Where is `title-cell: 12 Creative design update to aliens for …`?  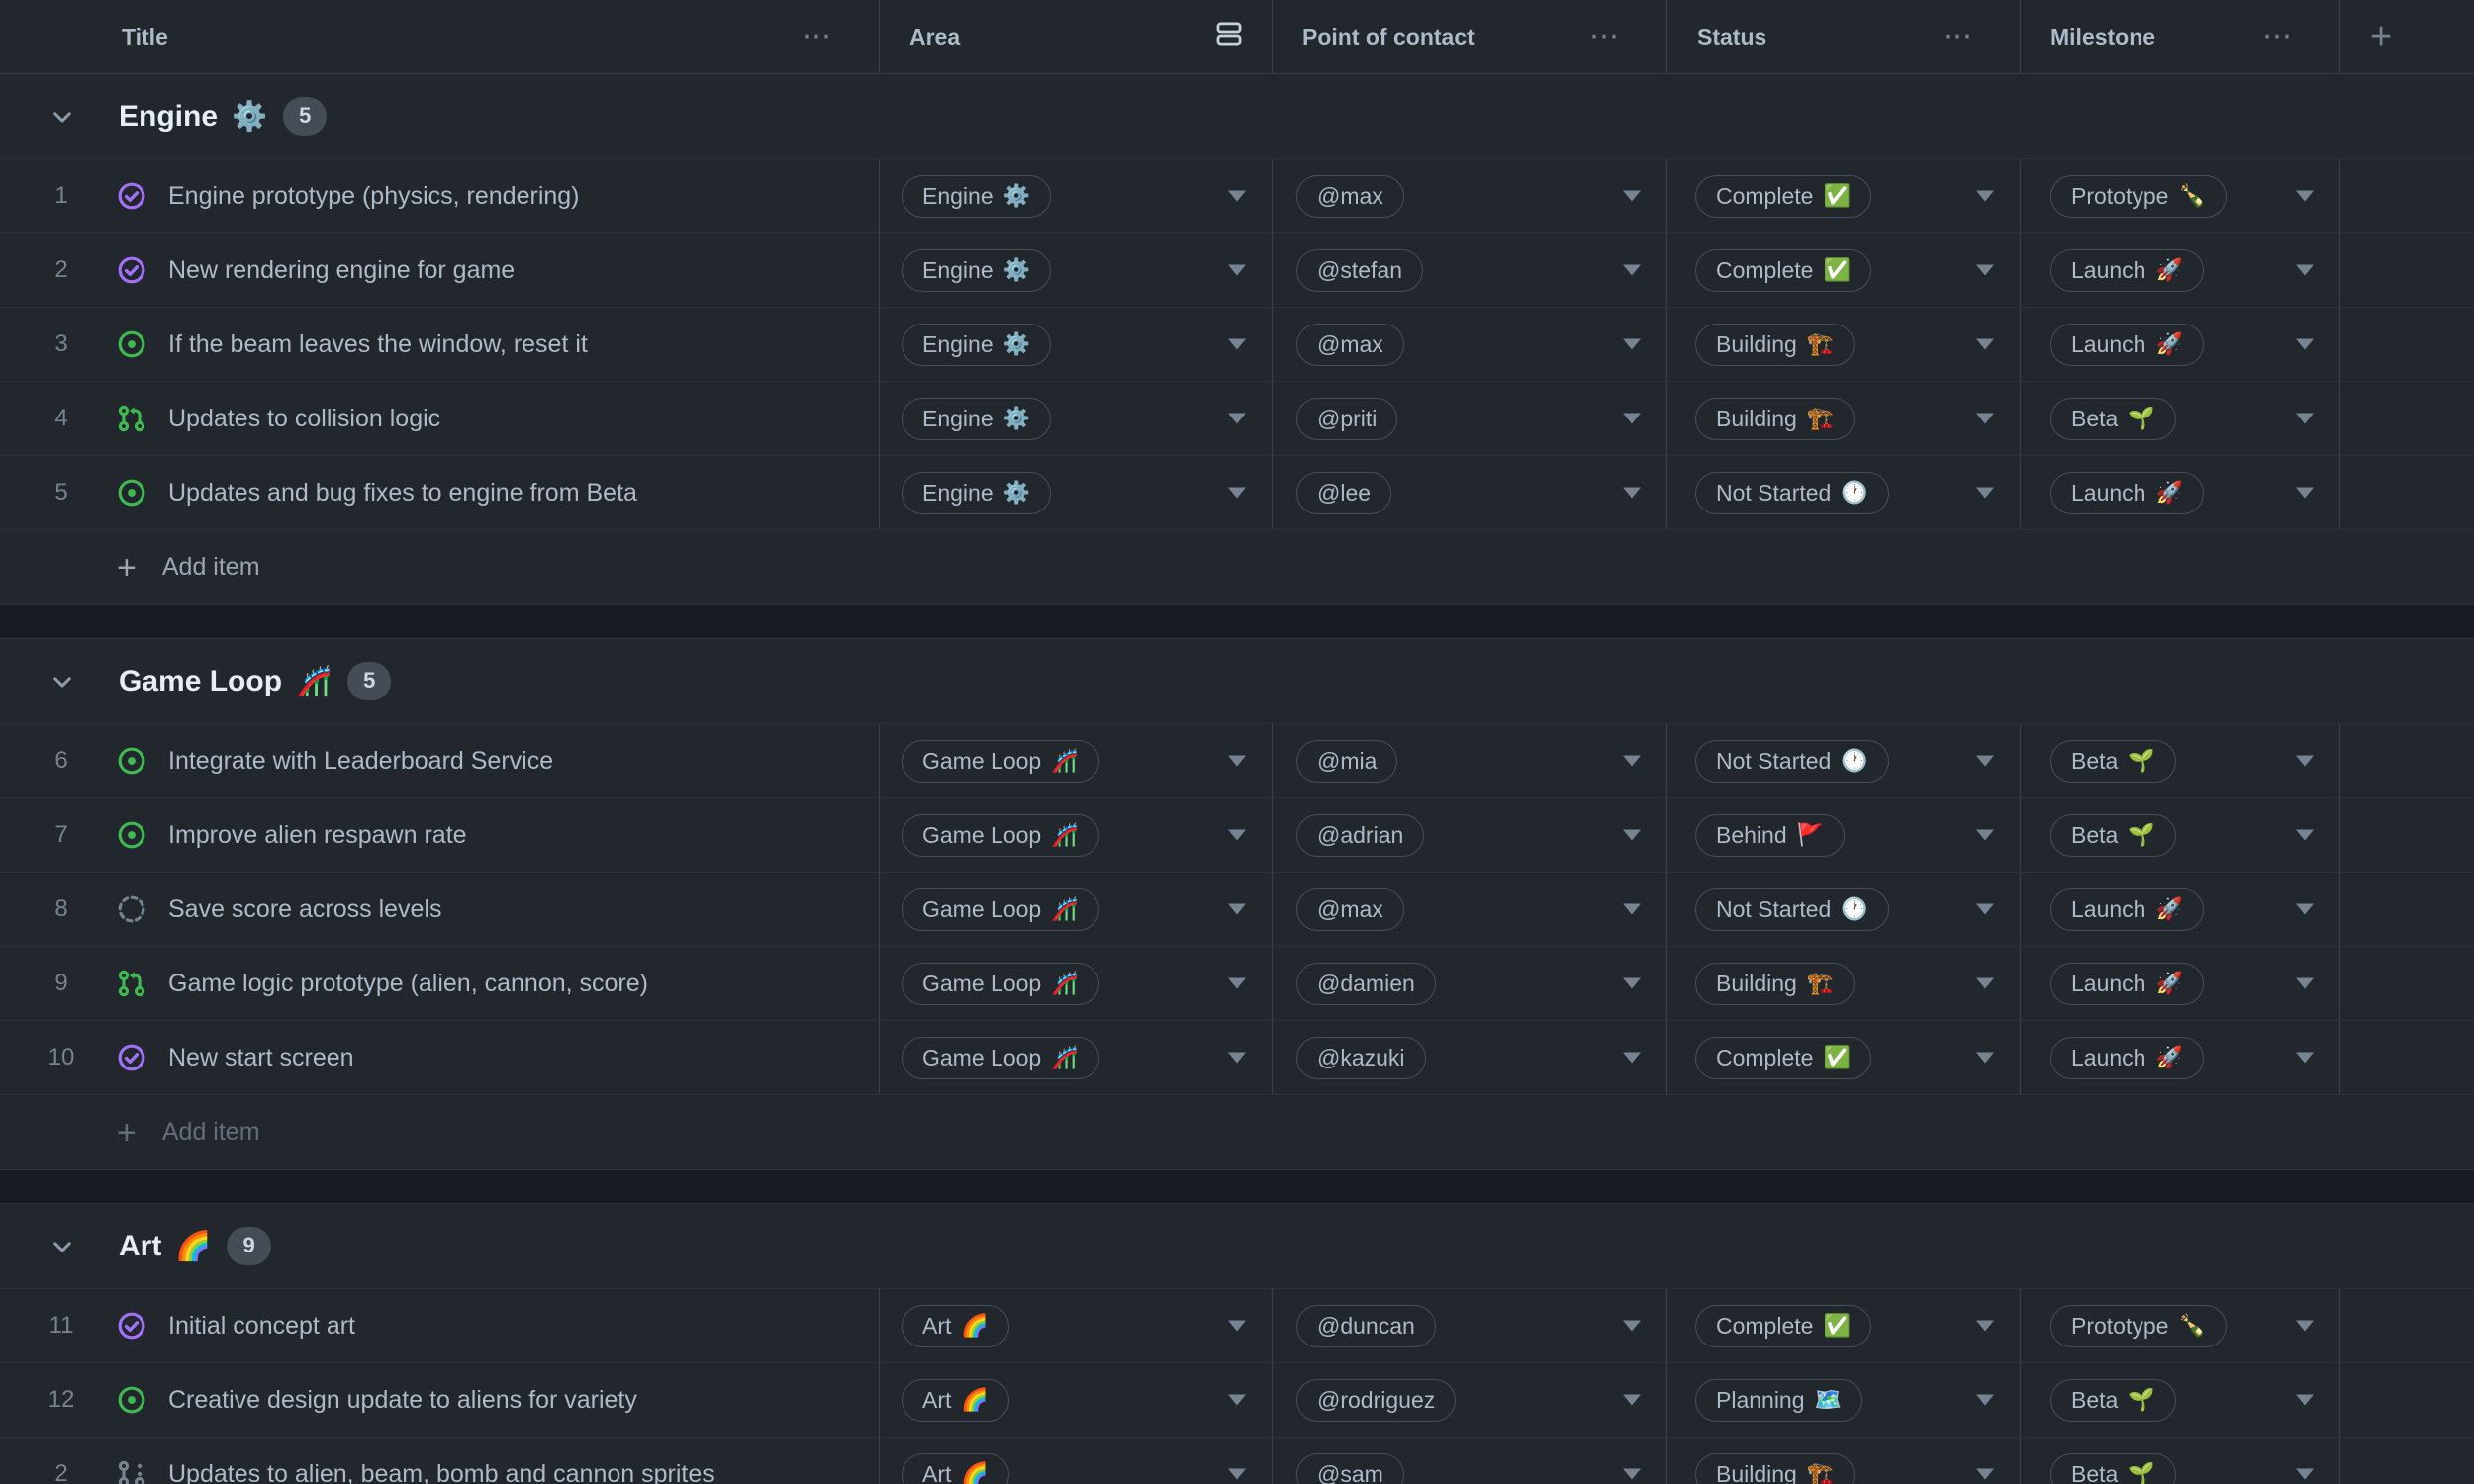
title-cell: 12 Creative design update to aliens for … is located at coordinates (439, 1400).